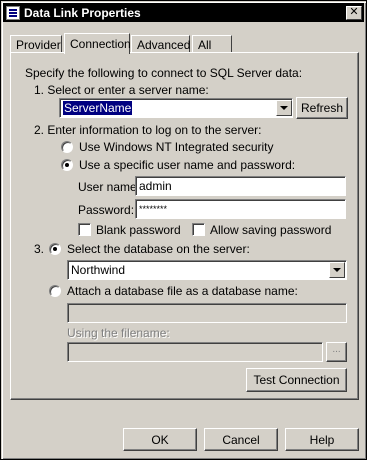  I want to click on radio-attach-db, so click(55, 291).